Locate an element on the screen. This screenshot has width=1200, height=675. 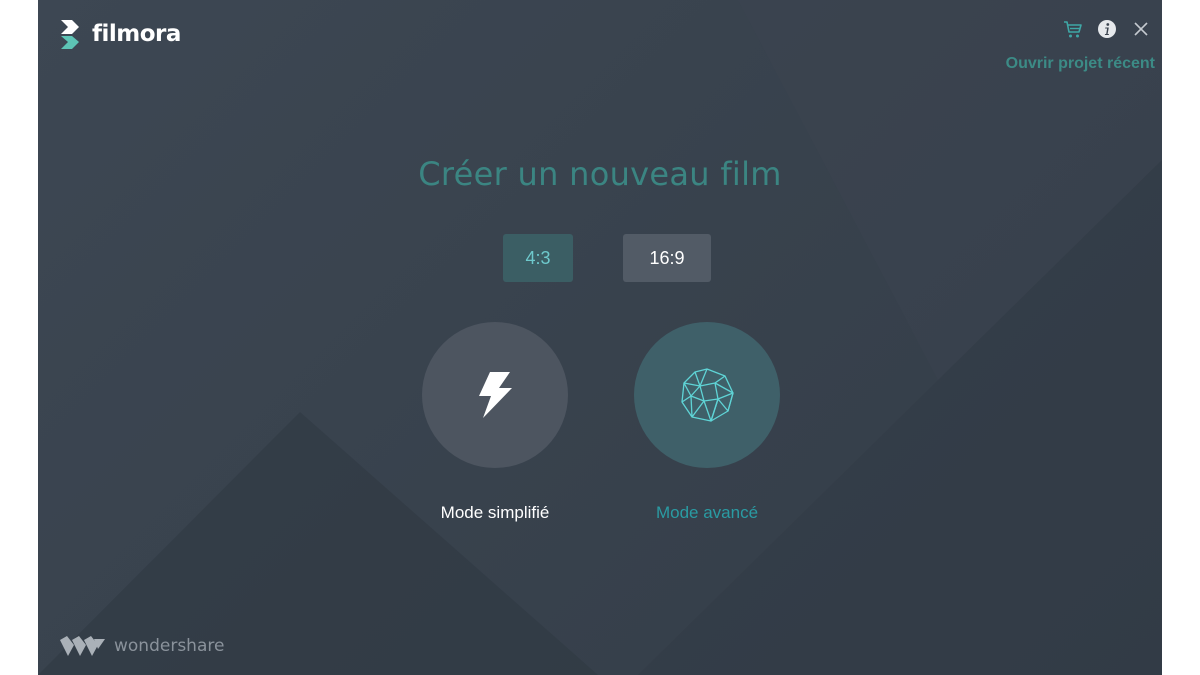
filmora-logo: filmora is located at coordinates (119, 34).